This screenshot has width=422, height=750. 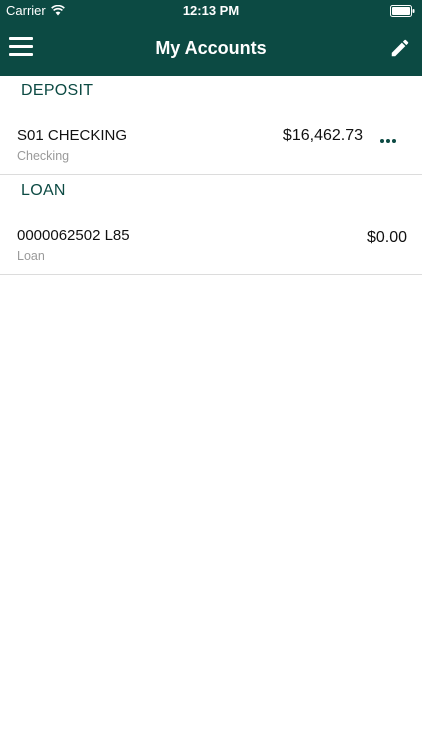 I want to click on account-name: 0000062502 L85, so click(x=73, y=235).